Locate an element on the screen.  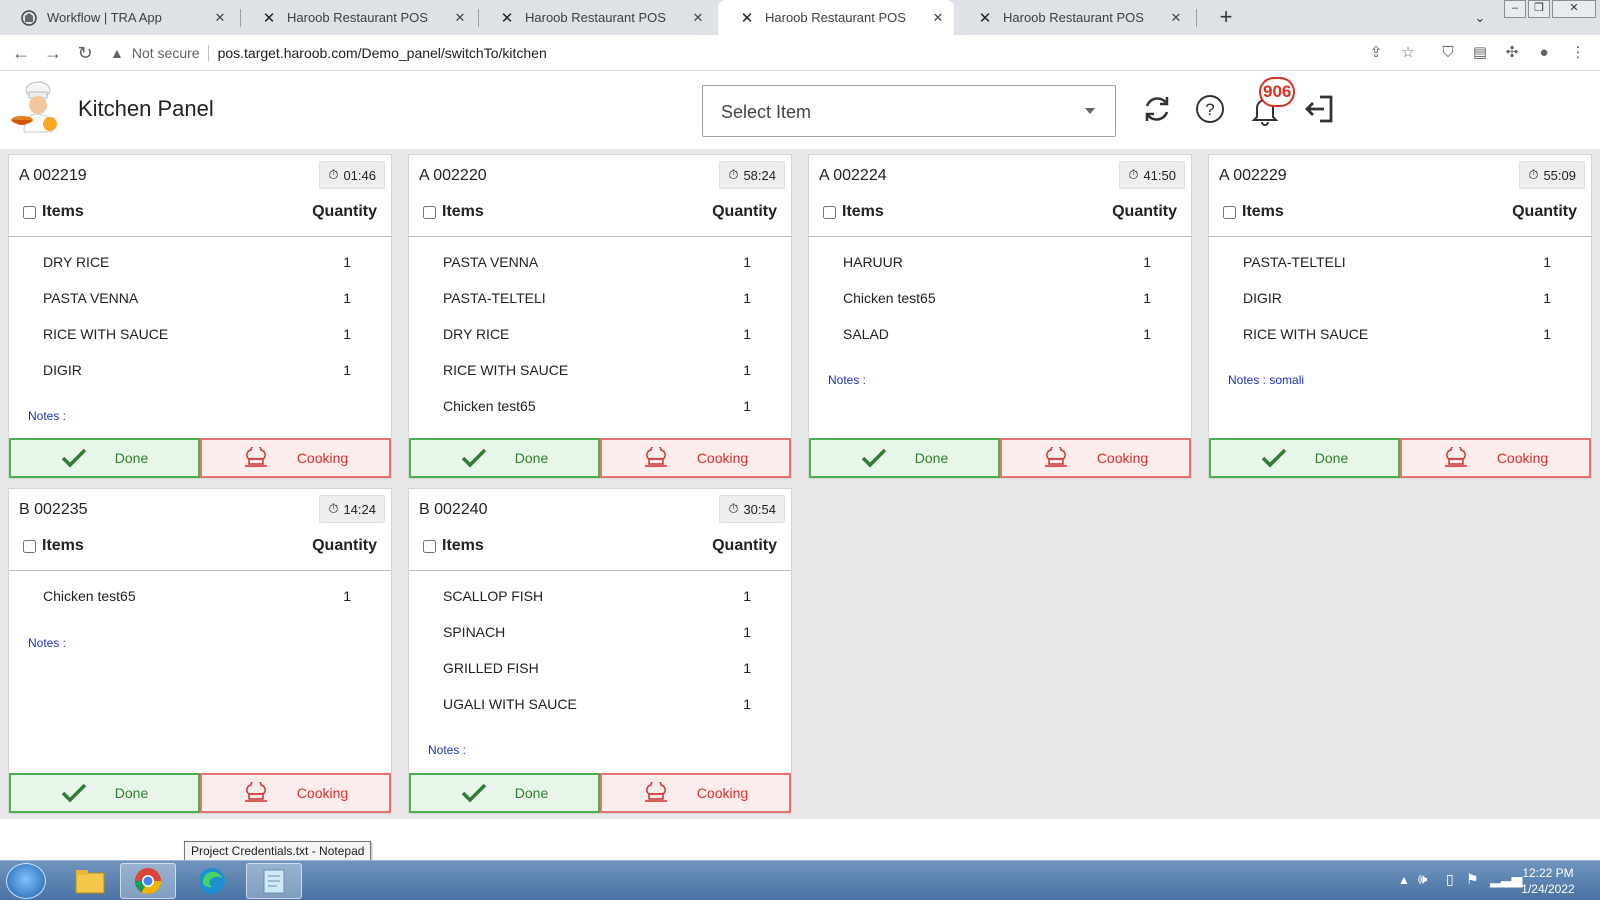
quantity-column-header: Quantity is located at coordinates (344, 545).